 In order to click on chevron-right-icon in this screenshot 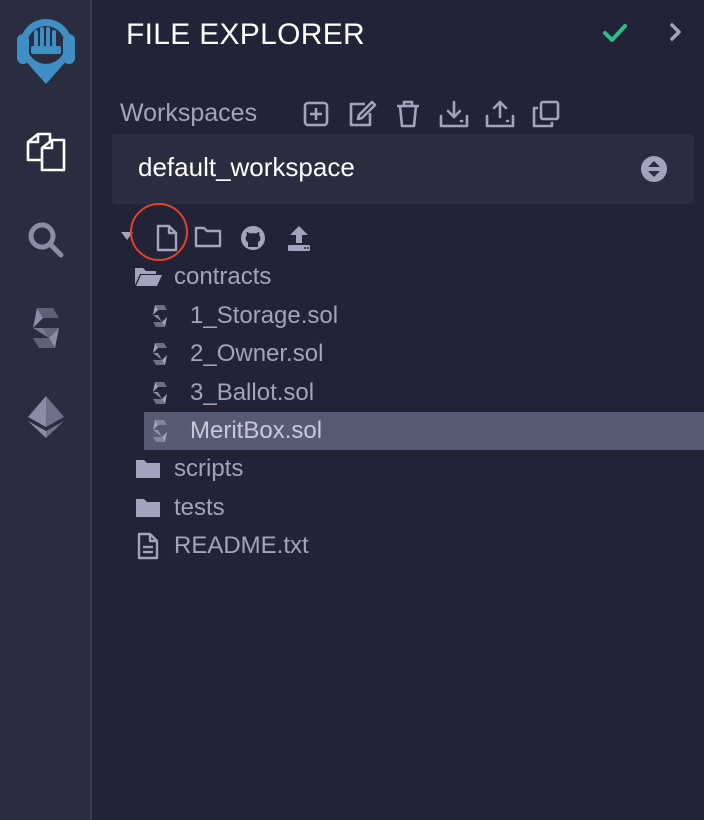, I will do `click(676, 34)`.